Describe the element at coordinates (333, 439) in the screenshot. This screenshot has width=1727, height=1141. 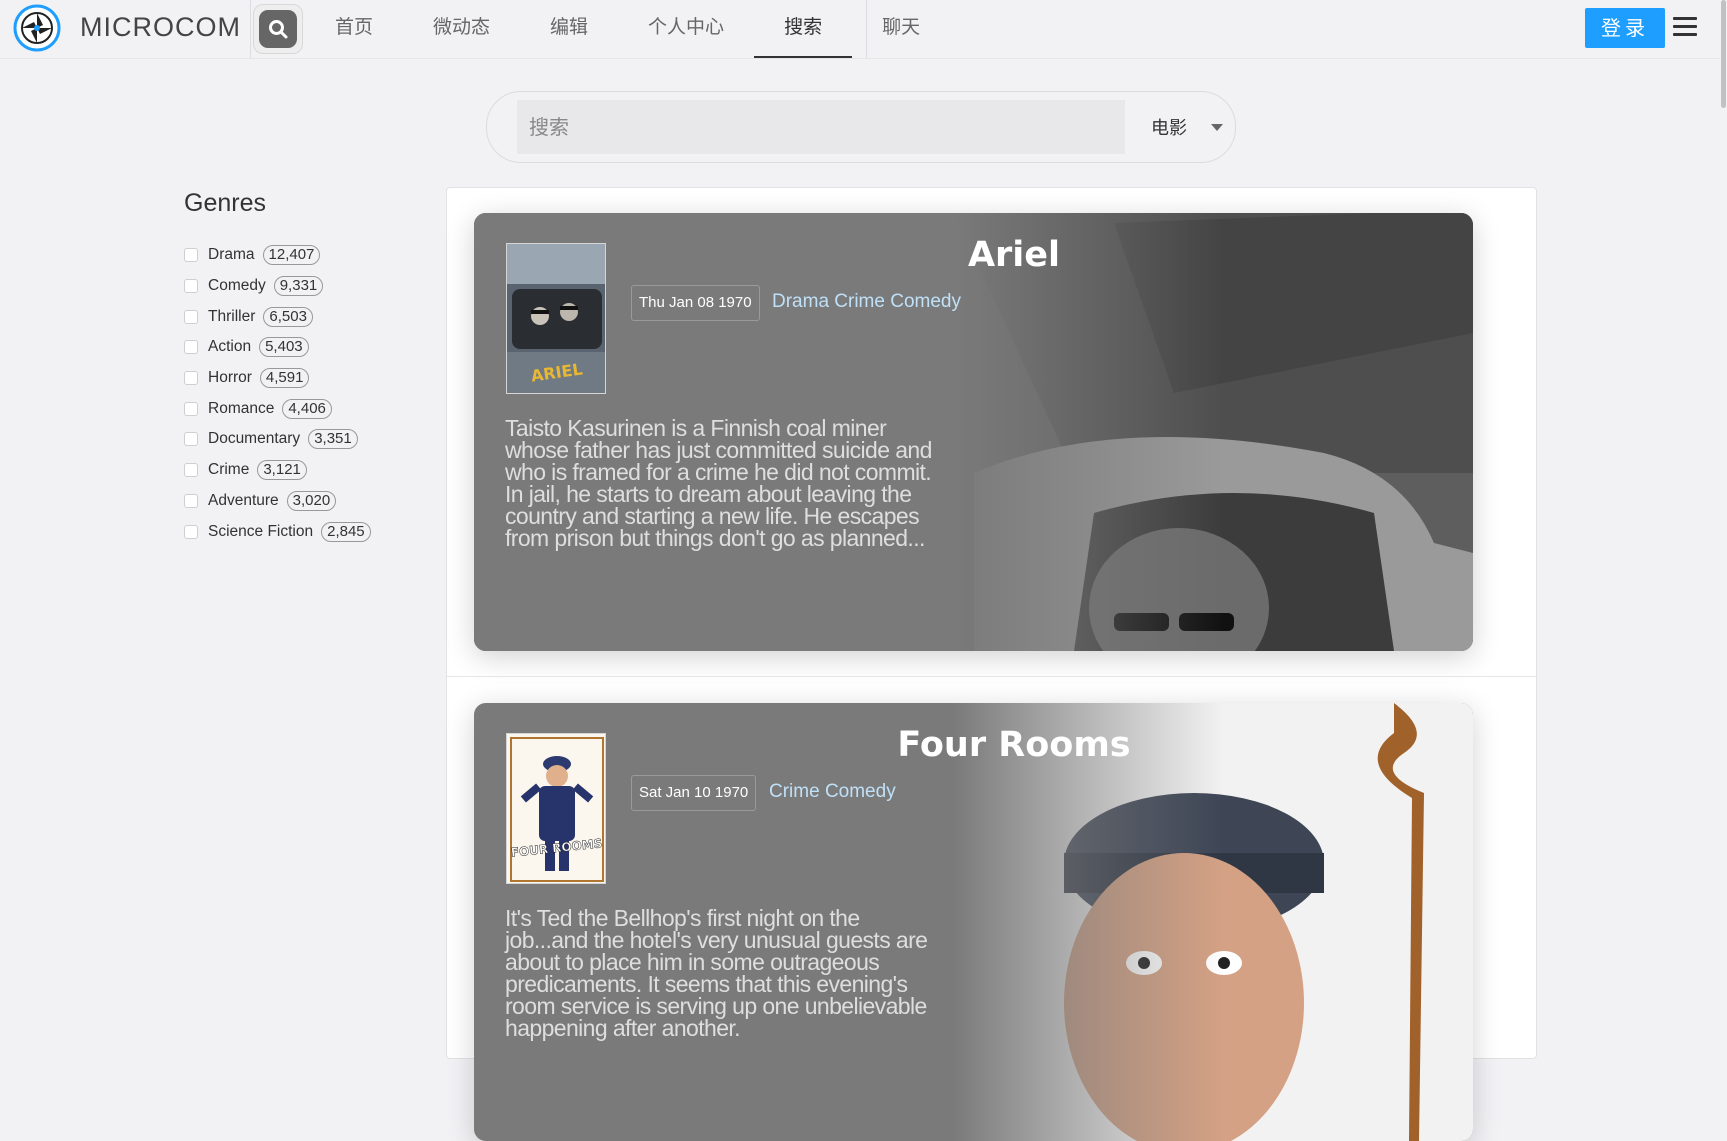
I see `genre-count-badge: 3,351` at that location.